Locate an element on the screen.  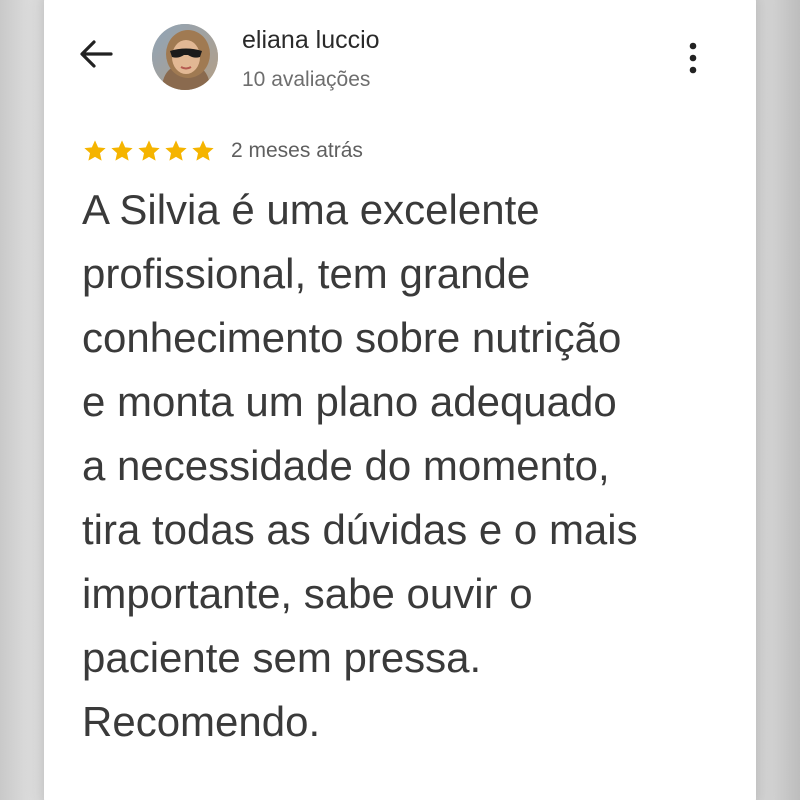
arrow-left-icon is located at coordinates (96, 54).